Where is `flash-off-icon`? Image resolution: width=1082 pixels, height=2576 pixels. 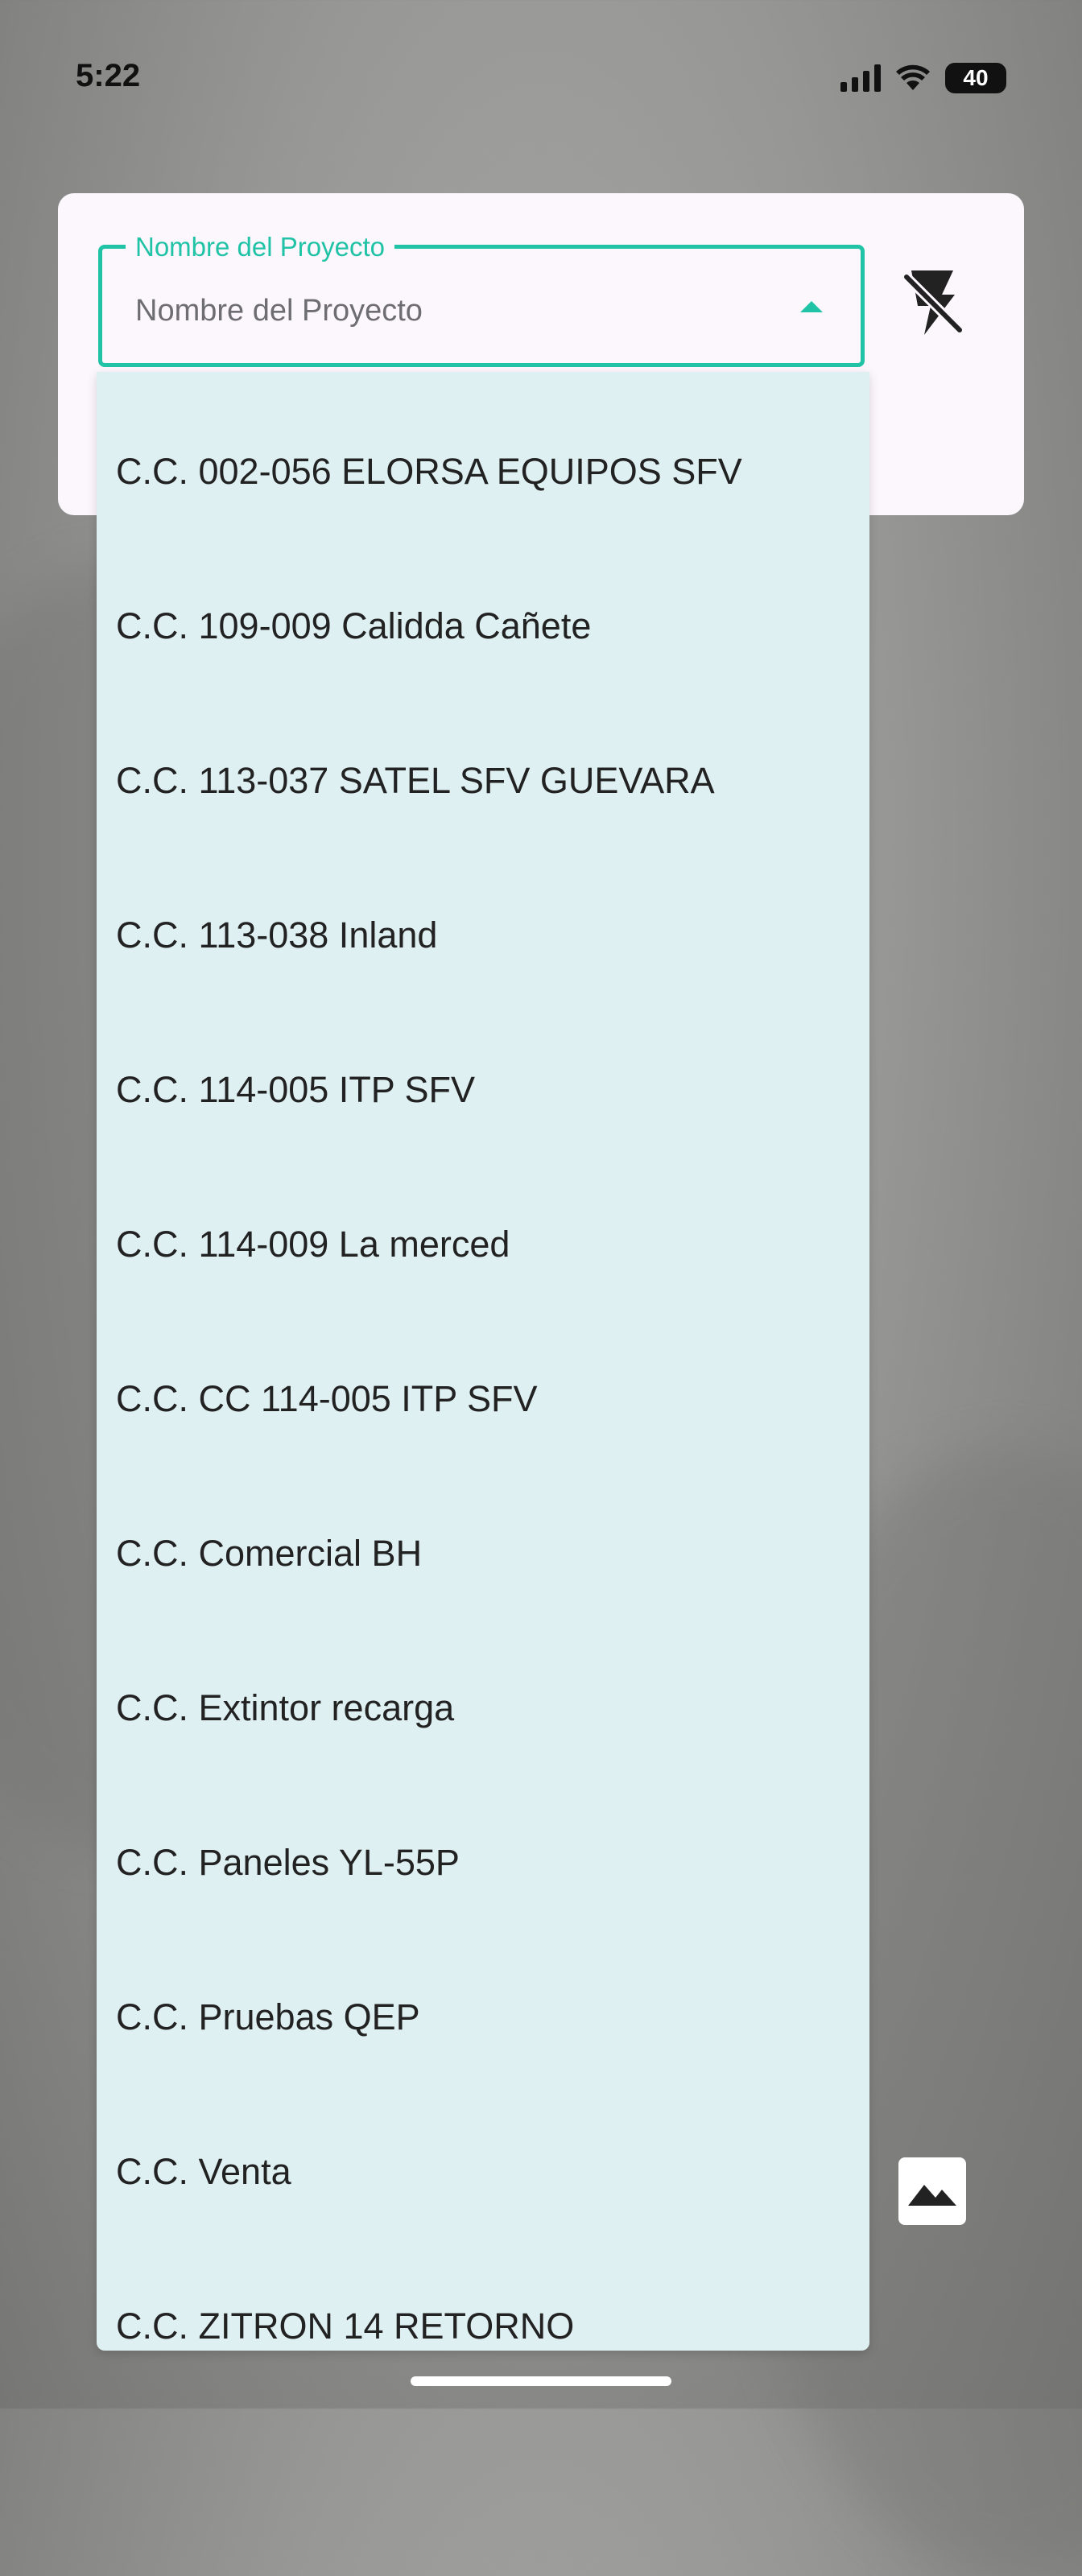
flash-off-icon is located at coordinates (933, 302).